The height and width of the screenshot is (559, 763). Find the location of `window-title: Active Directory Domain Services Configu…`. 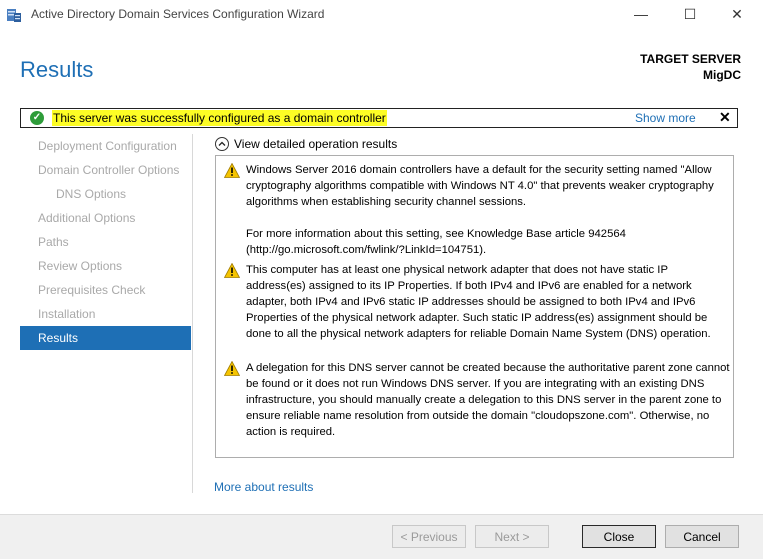

window-title: Active Directory Domain Services Configu… is located at coordinates (178, 14).